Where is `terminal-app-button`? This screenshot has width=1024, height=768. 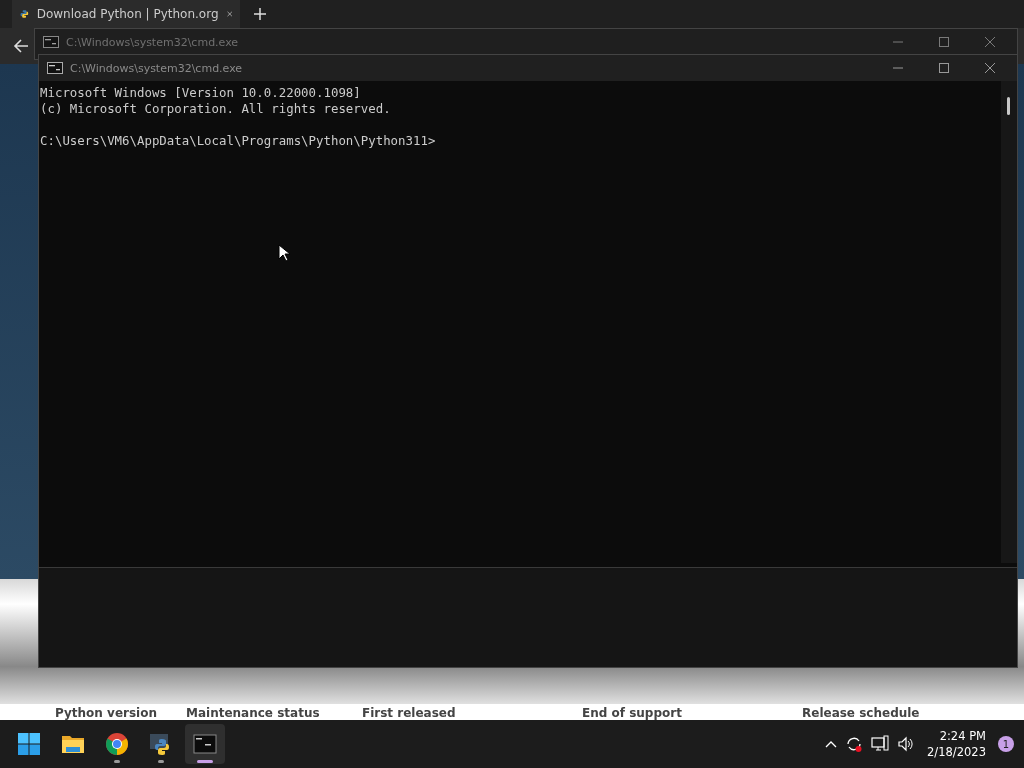 terminal-app-button is located at coordinates (205, 744).